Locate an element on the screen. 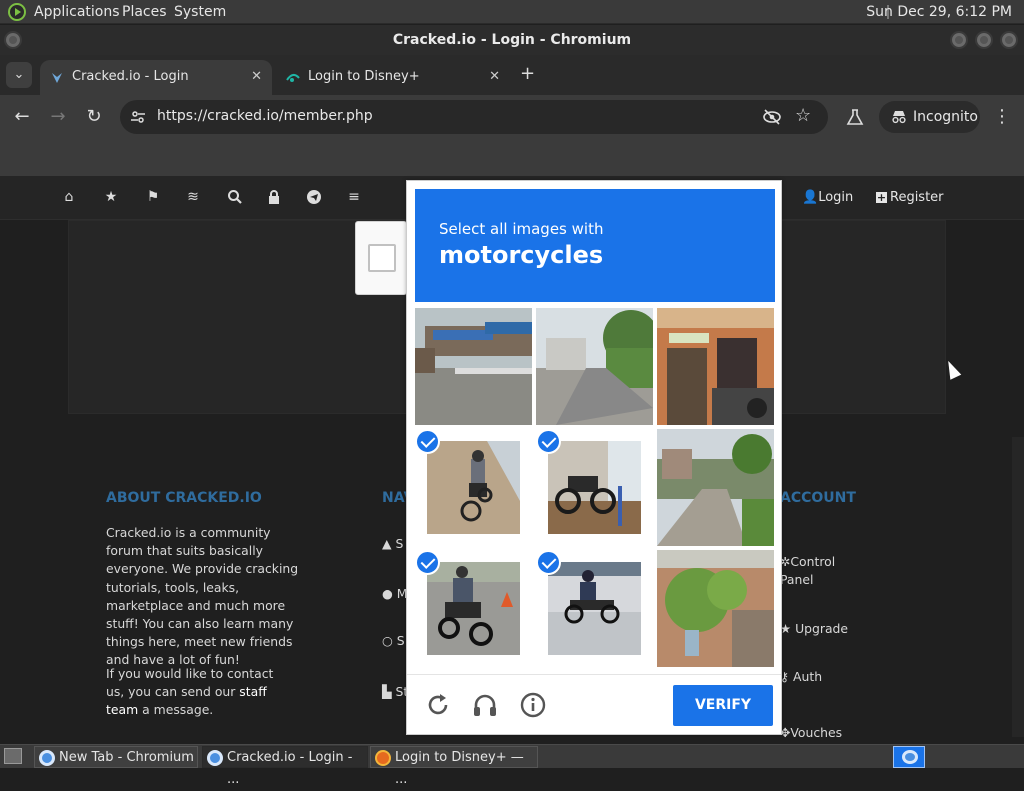  users-icon: ● is located at coordinates (387, 593).